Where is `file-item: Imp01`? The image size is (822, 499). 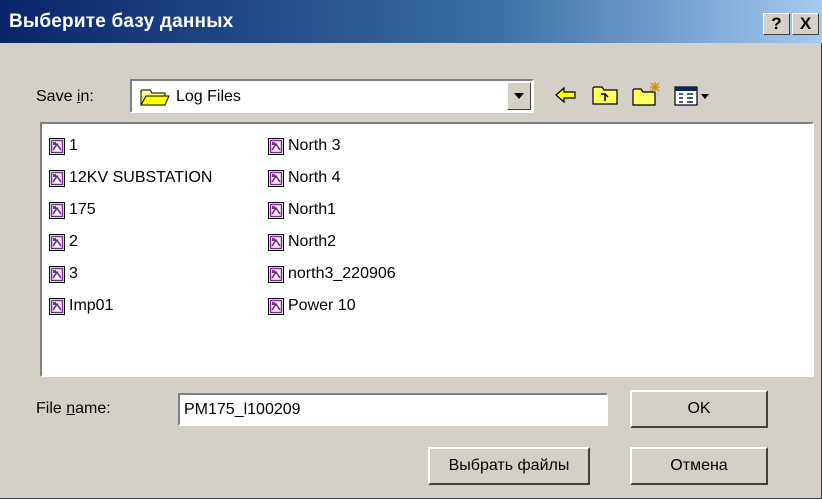
file-item: Imp01 is located at coordinates (81, 306).